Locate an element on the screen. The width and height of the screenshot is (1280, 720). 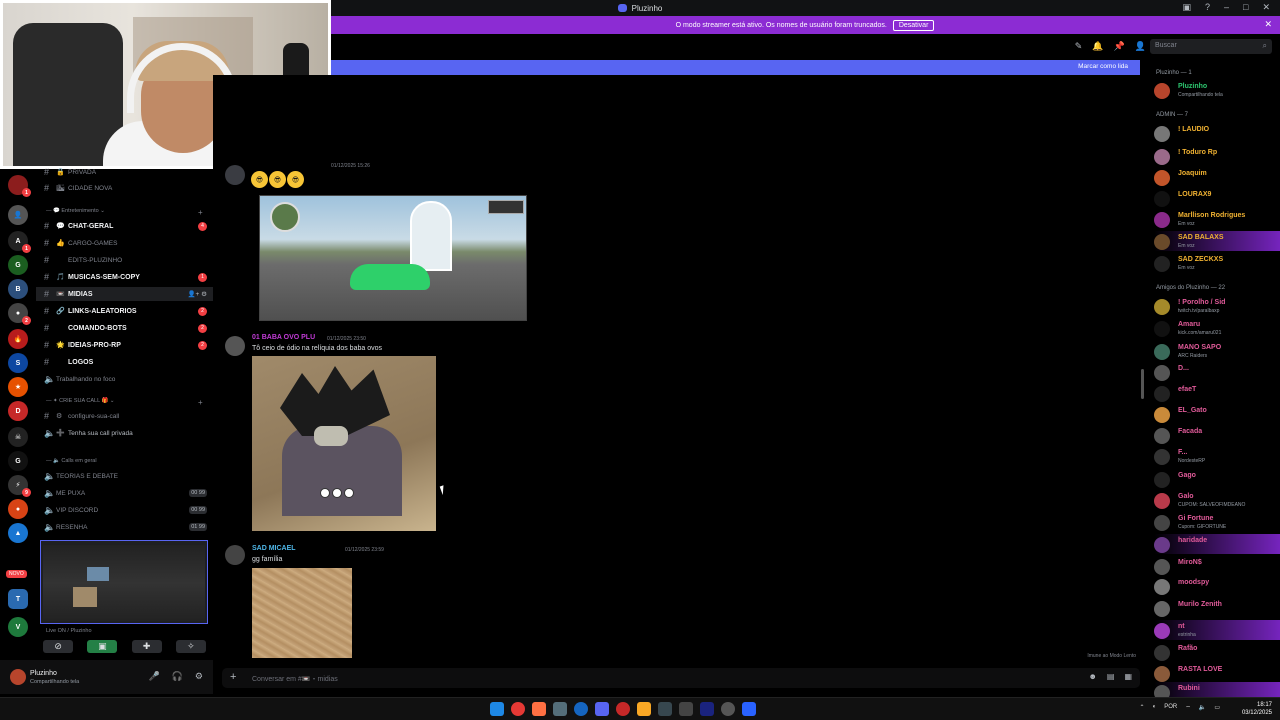
channel-item-midias: # 📼 midias 👤+ ⚙ is located at coordinates (124, 294).